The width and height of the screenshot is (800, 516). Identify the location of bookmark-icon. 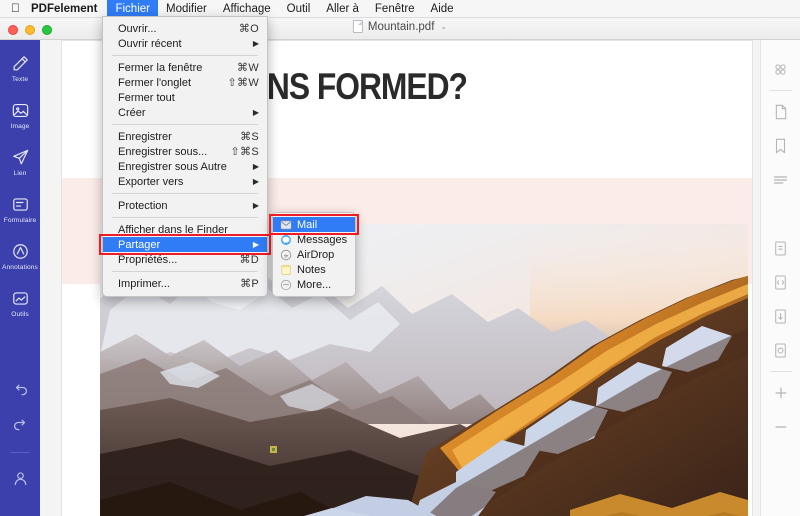
(780, 146).